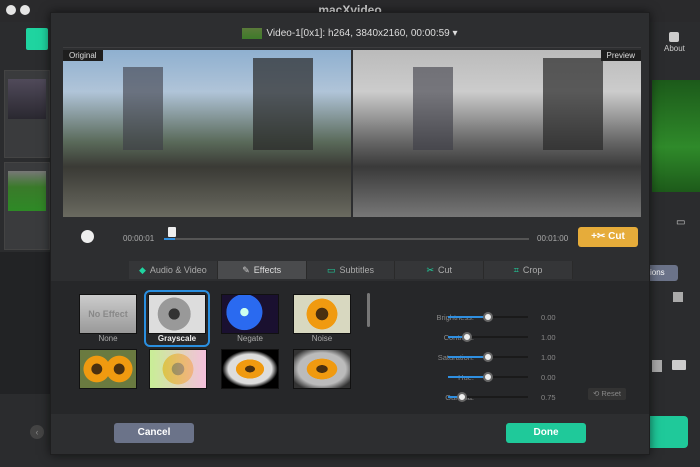 Image resolution: width=700 pixels, height=467 pixels. Describe the element at coordinates (616, 236) in the screenshot. I see `cut-label: Cut` at that location.